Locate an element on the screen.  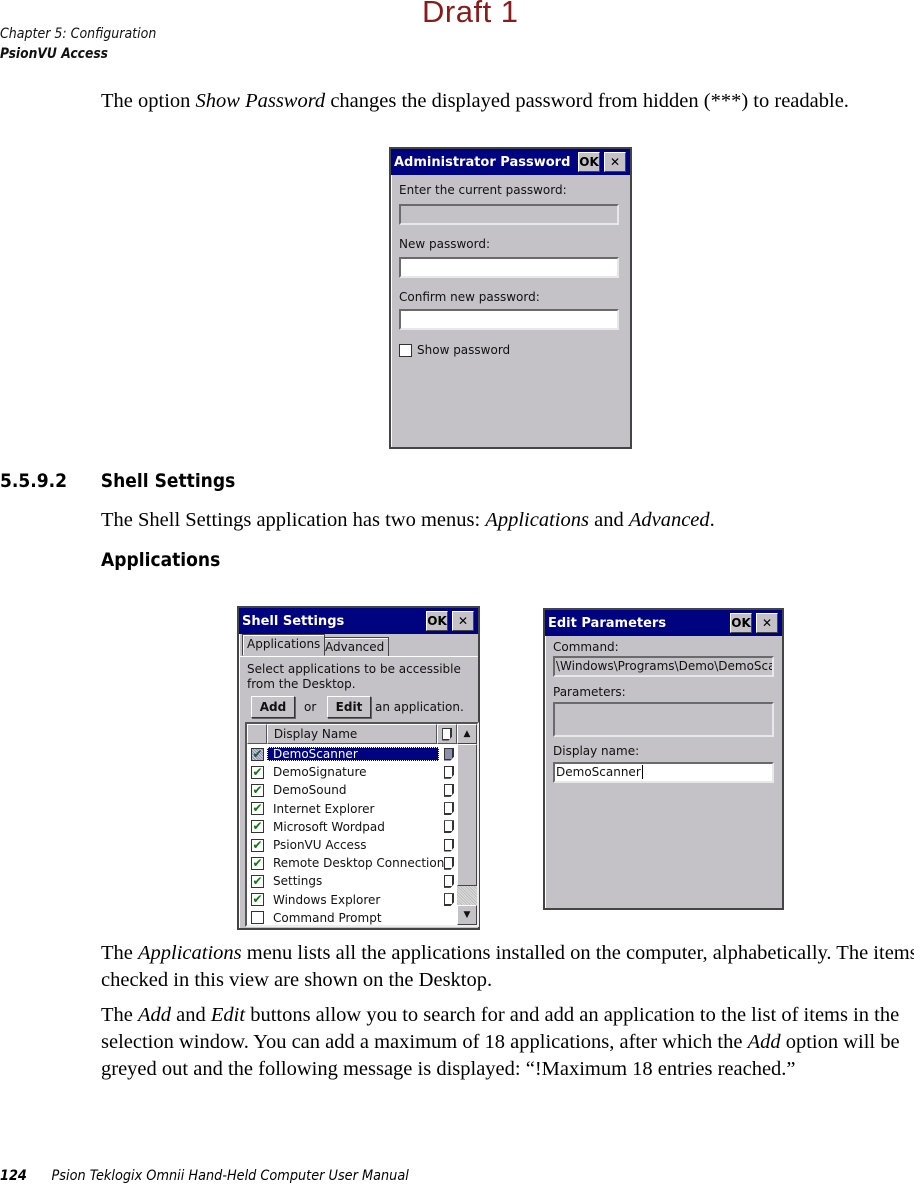
list-item: ✔ Settings is located at coordinates (353, 881).